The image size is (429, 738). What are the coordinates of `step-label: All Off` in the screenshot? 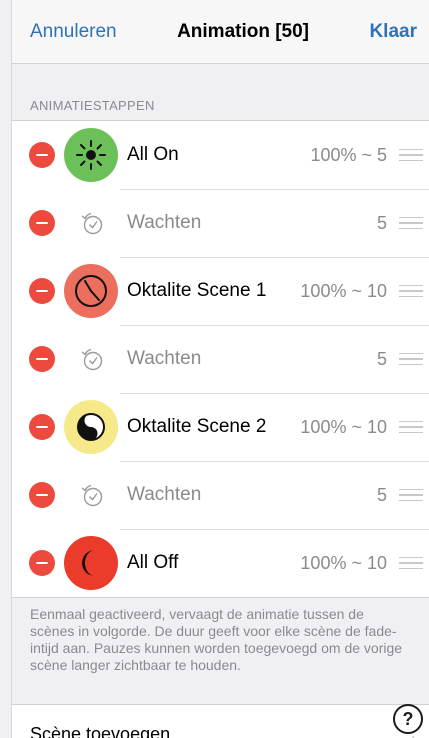 It's located at (153, 562).